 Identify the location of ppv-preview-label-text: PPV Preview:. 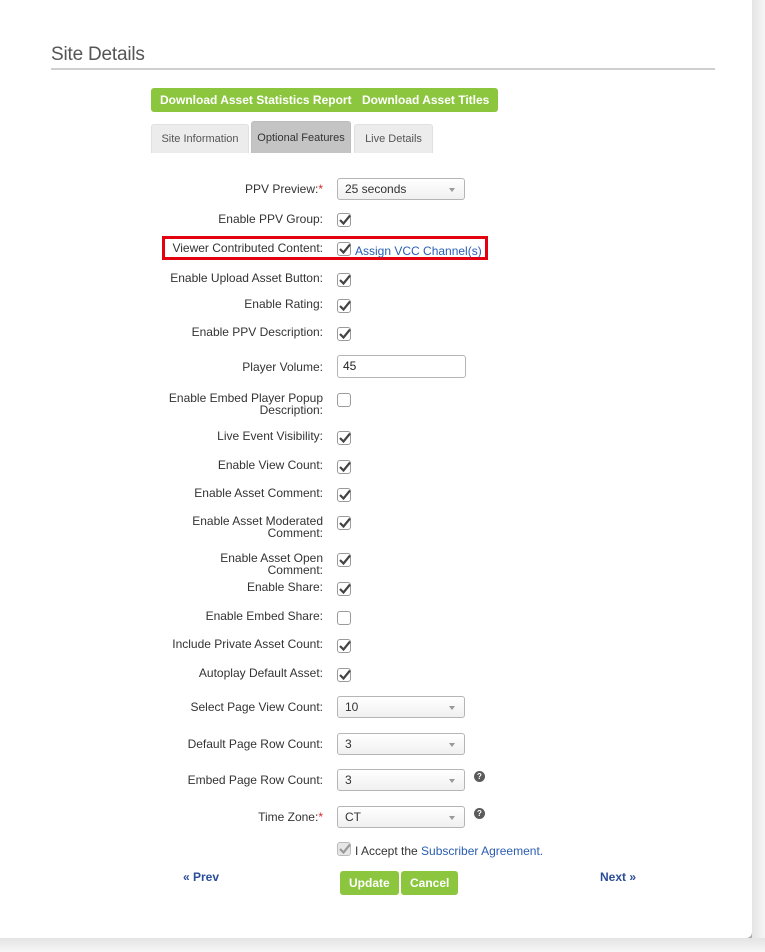
(281, 189).